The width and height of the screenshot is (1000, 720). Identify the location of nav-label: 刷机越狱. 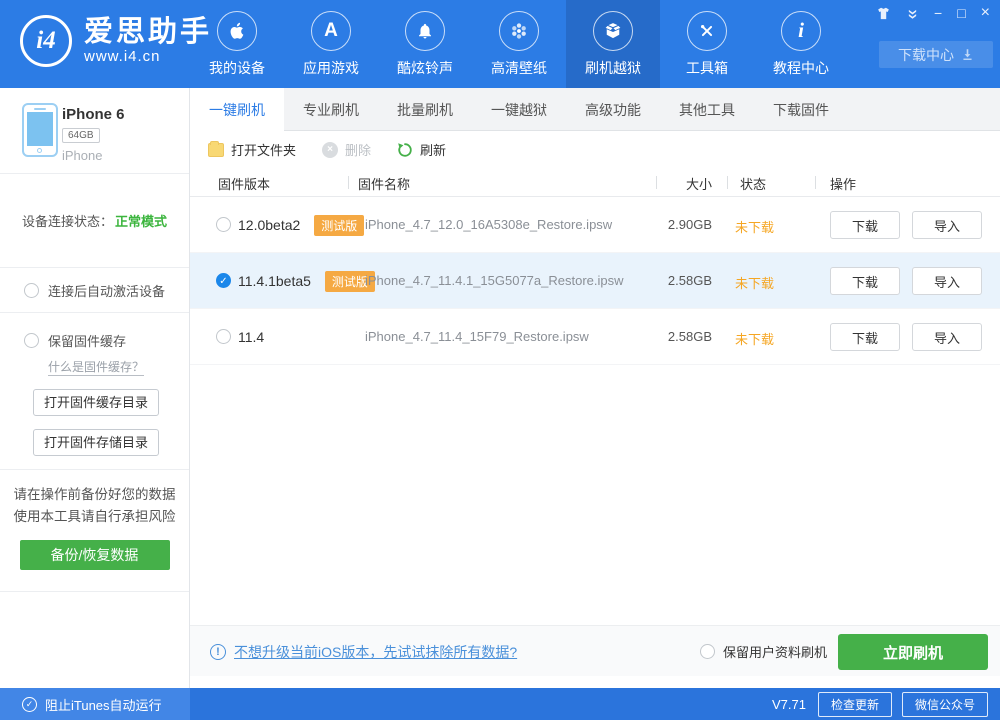
(613, 67).